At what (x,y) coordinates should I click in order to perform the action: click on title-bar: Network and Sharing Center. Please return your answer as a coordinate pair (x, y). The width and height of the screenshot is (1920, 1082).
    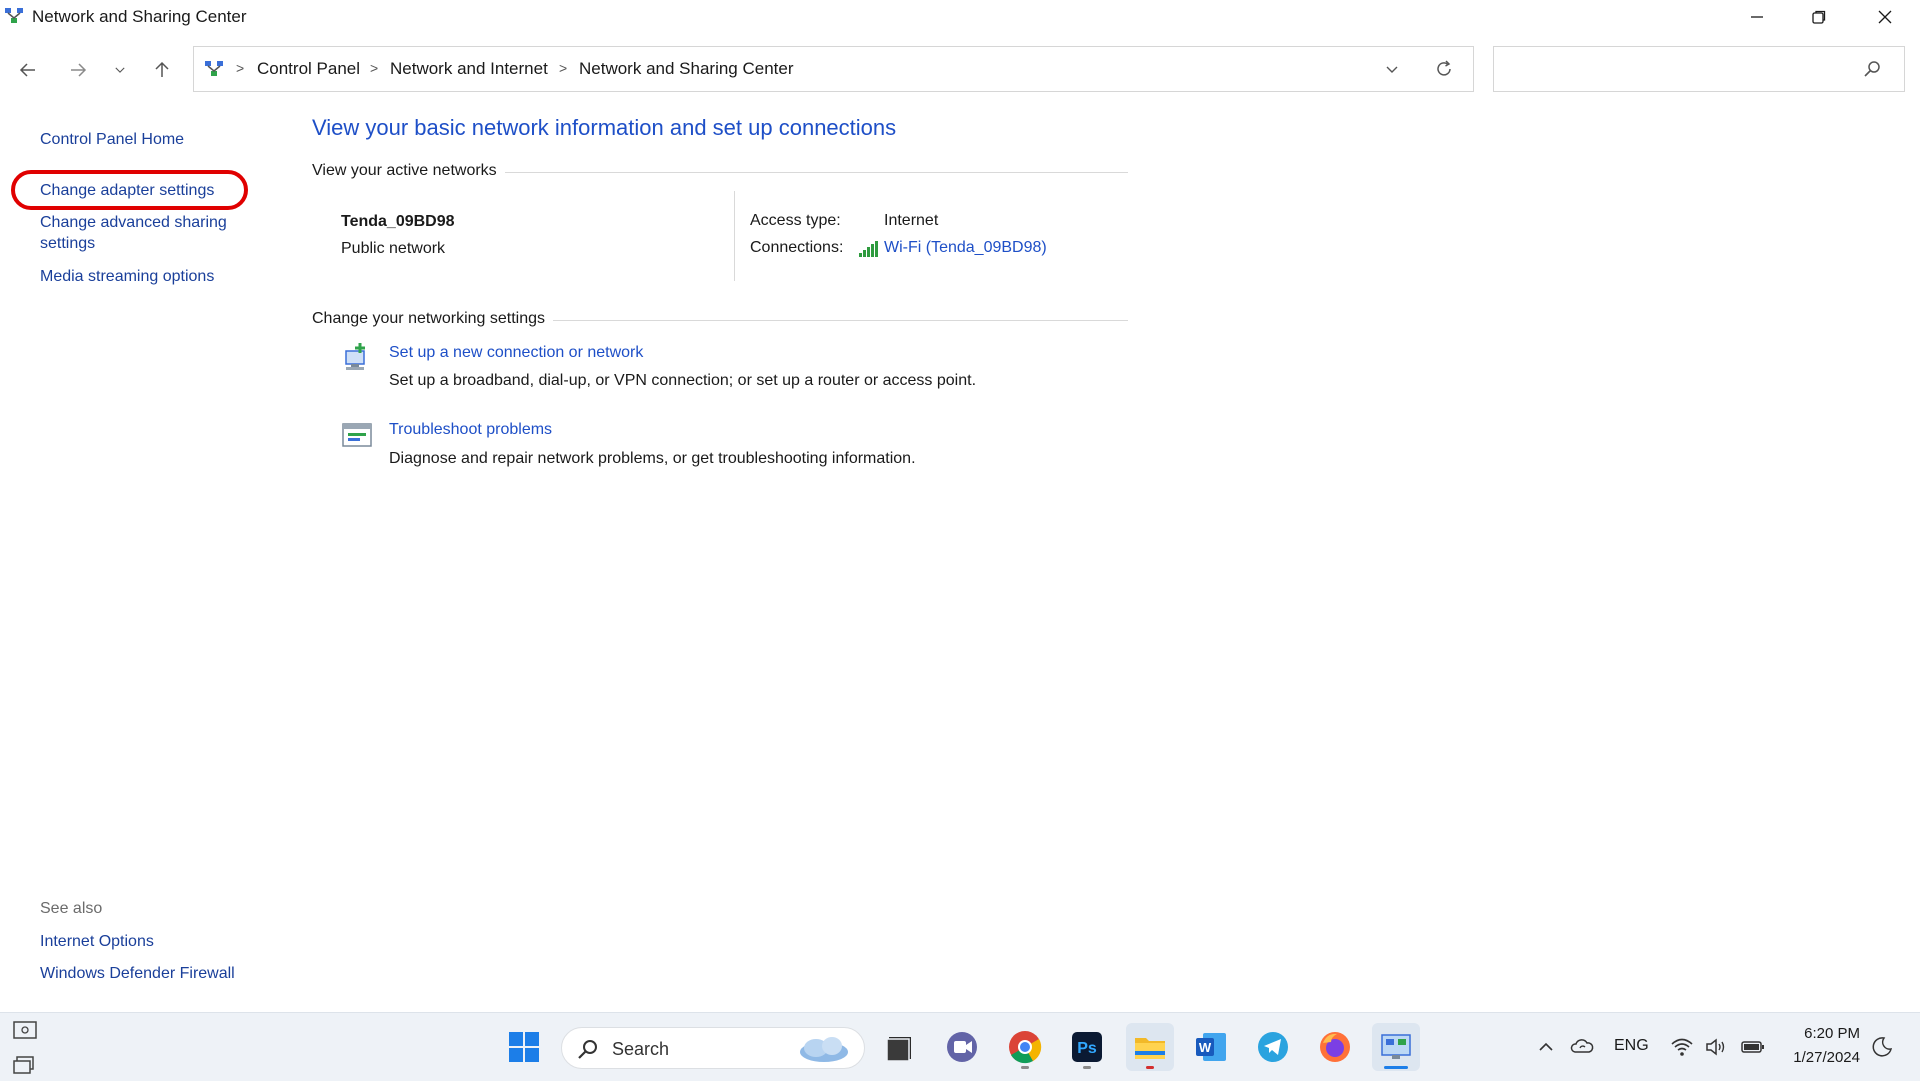
    Looking at the image, I should click on (960, 17).